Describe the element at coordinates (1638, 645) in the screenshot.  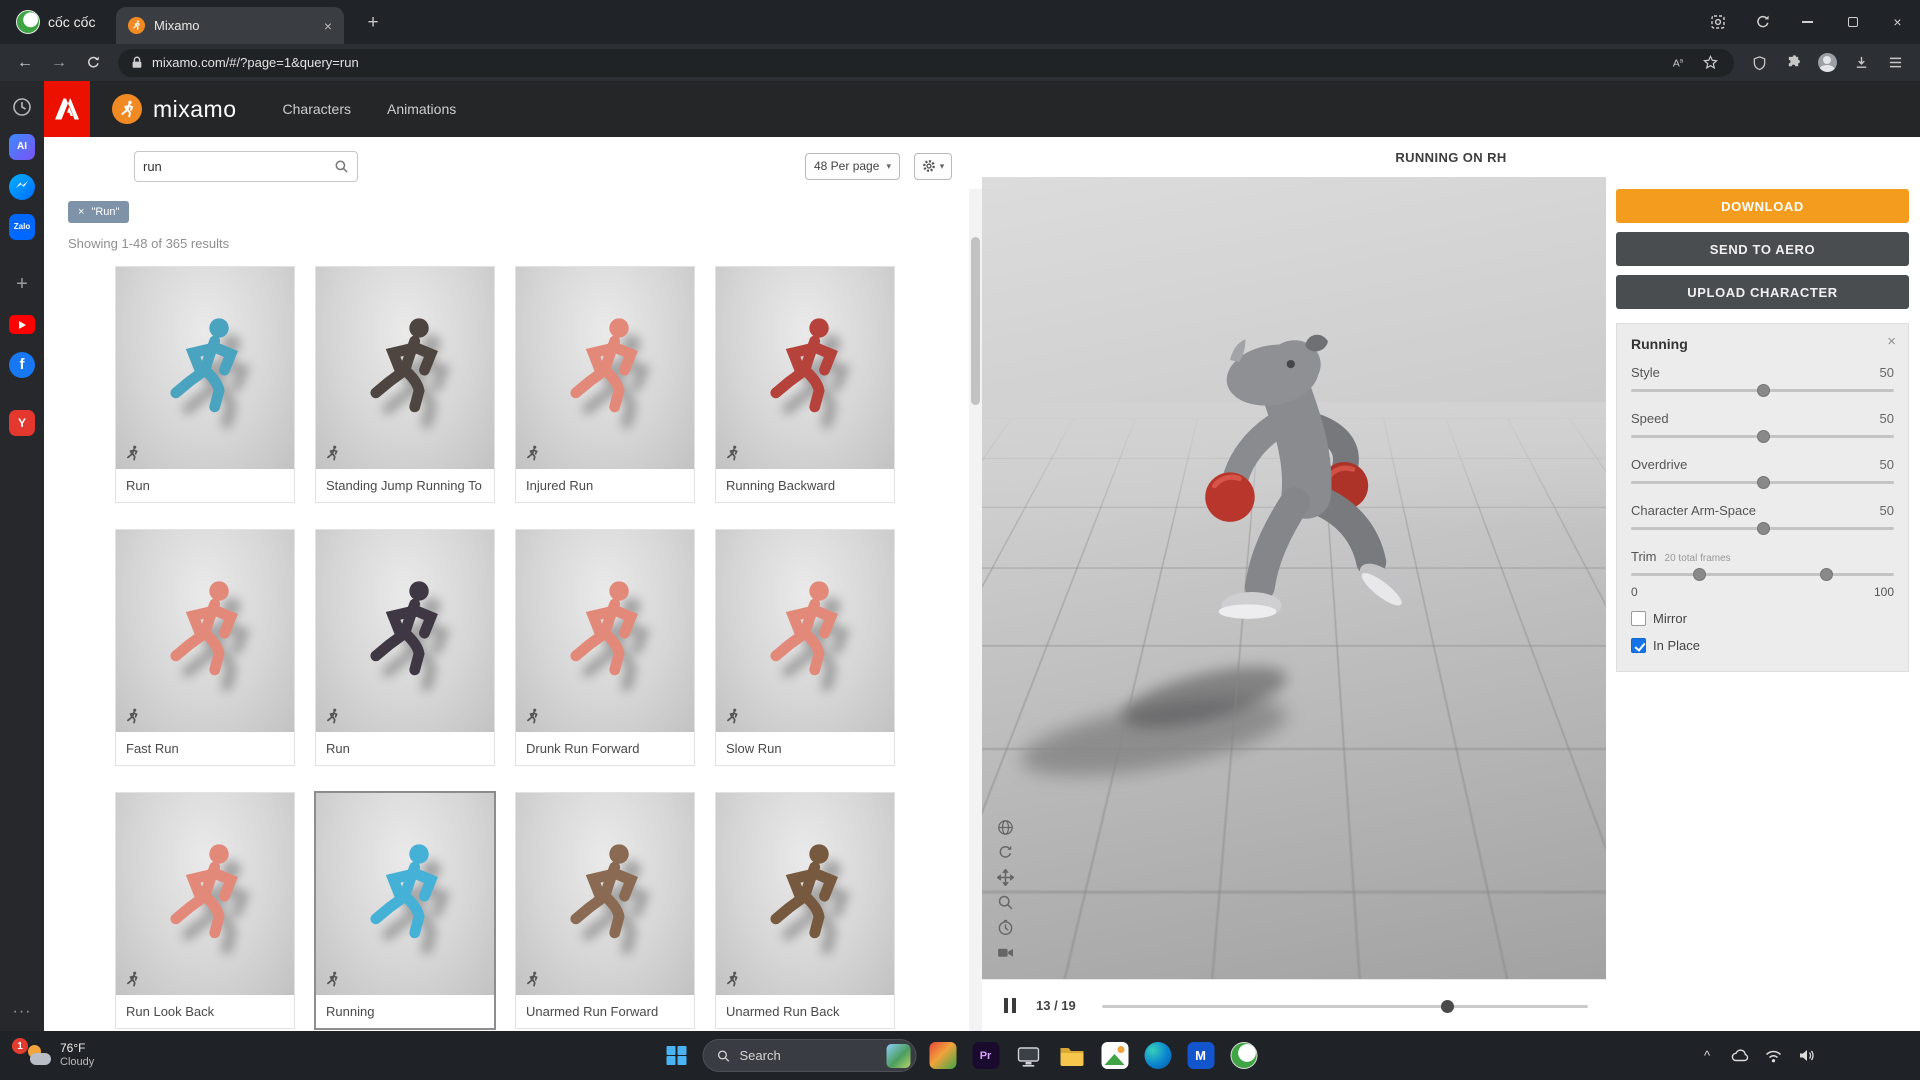
I see `in-place-checkbox` at that location.